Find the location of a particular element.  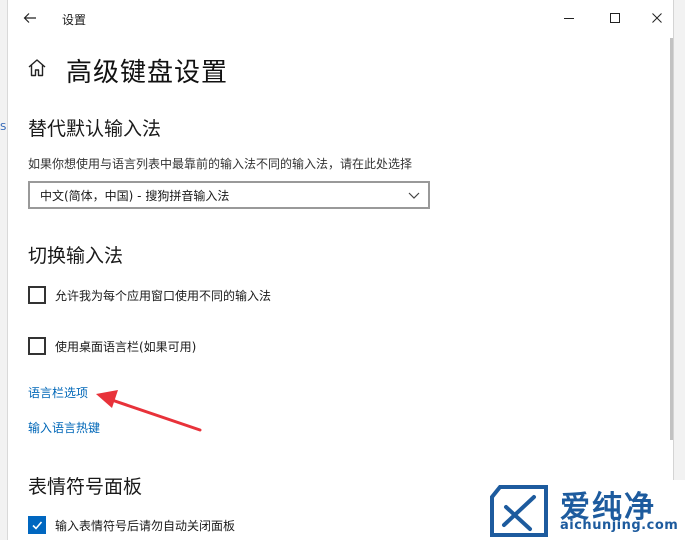

maximize-icon is located at coordinates (615, 18).